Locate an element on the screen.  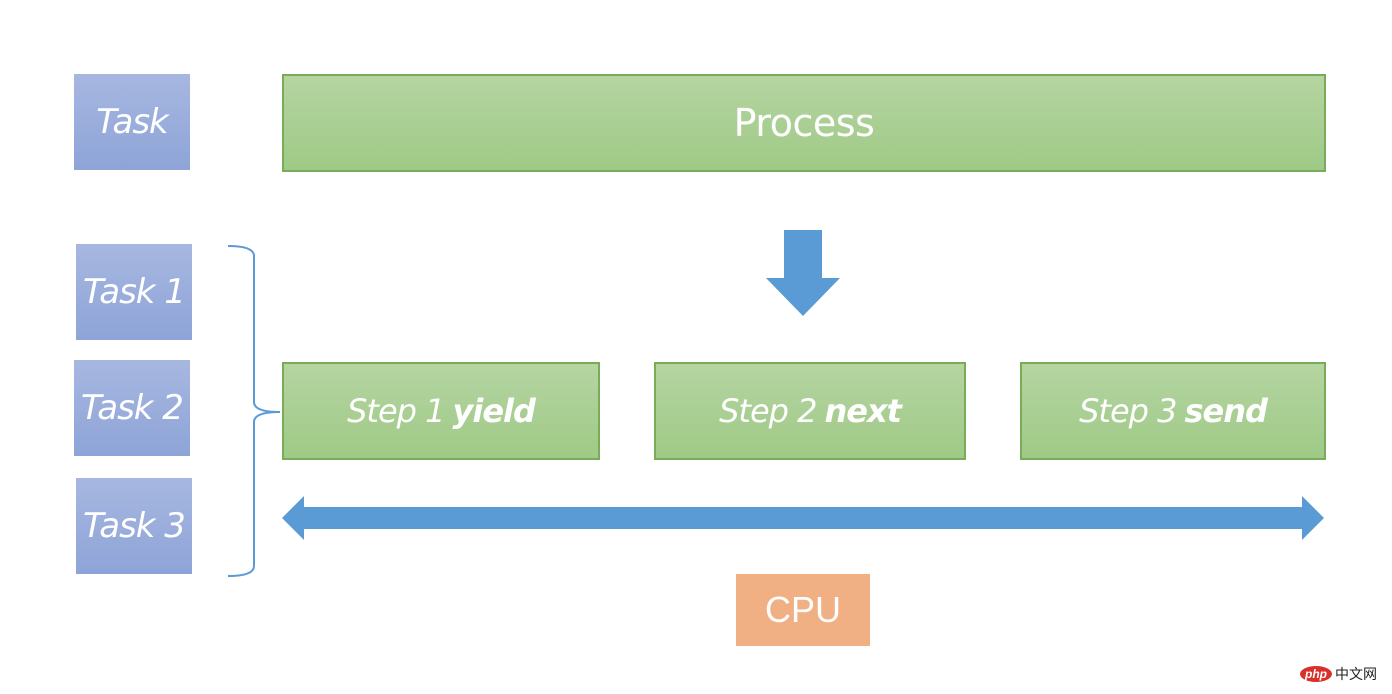
cpu-label: CPU is located at coordinates (802, 609).